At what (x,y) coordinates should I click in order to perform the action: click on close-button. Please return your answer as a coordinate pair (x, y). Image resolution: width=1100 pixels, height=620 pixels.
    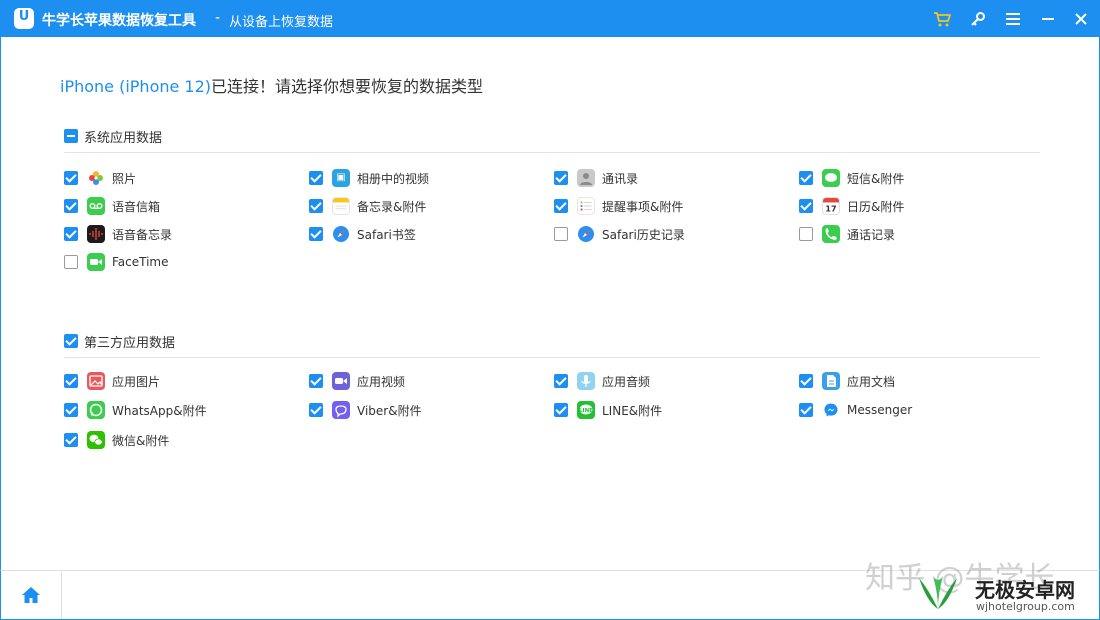
    Looking at the image, I should click on (1081, 19).